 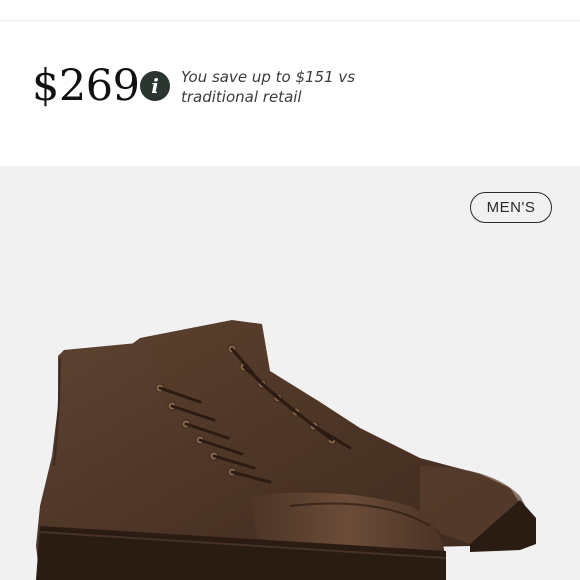 What do you see at coordinates (241, 97) in the screenshot?
I see `savings-line-2: traditional retail` at bounding box center [241, 97].